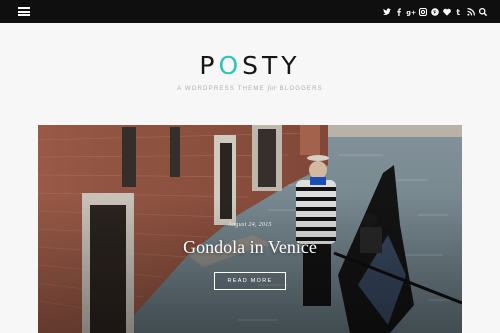 The height and width of the screenshot is (333, 500). I want to click on rss-icon, so click(471, 12).